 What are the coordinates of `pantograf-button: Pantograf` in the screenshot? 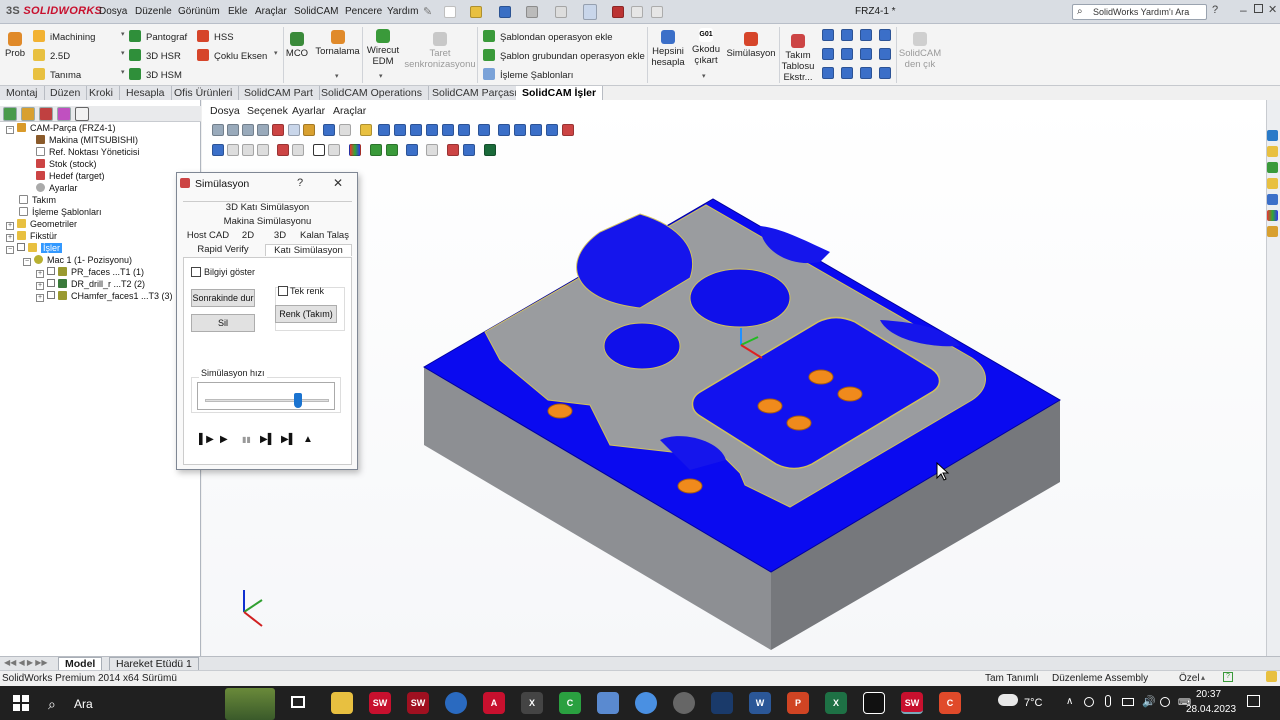 It's located at (158, 36).